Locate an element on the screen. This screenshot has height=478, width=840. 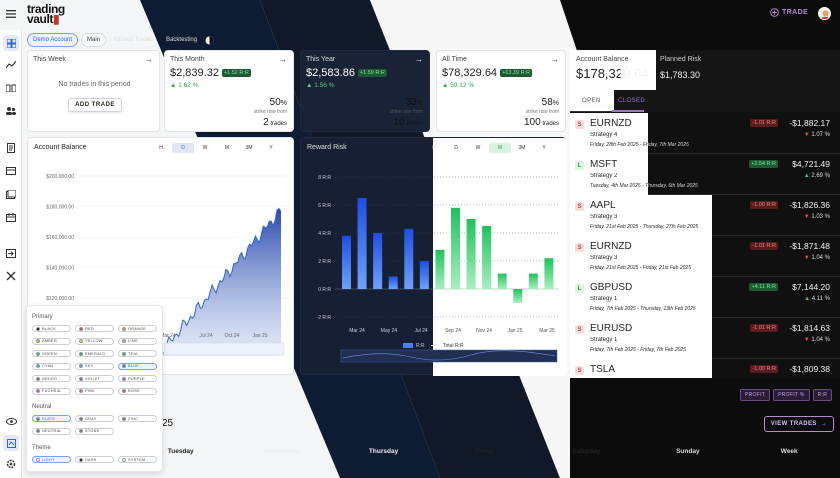
swatch-system: SYSTEM is located at coordinates (137, 459).